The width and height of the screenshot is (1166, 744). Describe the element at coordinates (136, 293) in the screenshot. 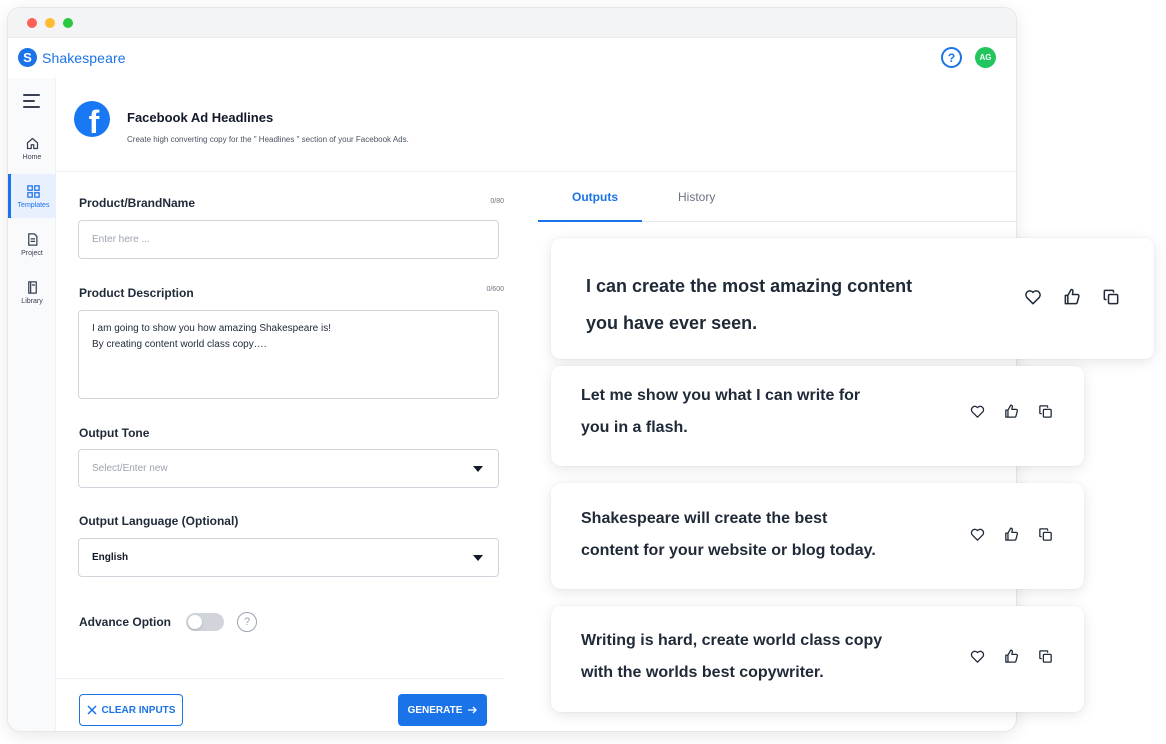

I see `product-description-label: Product Description` at that location.